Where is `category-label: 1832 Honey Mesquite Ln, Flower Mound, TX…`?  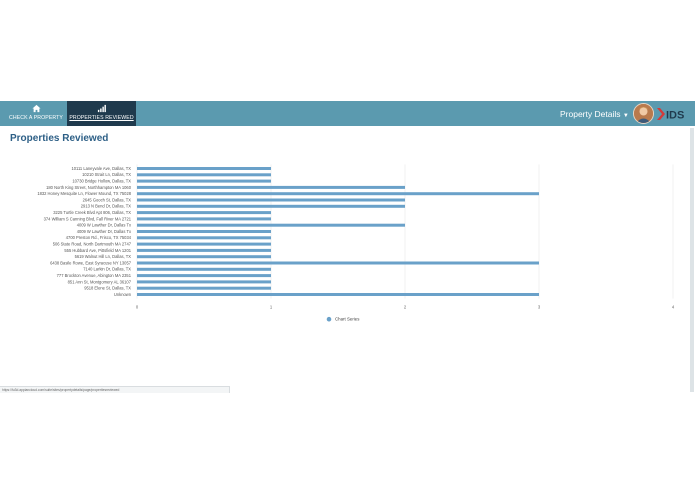
category-label: 1832 Honey Mesquite Ln, Flower Mound, TX… is located at coordinates (84, 193).